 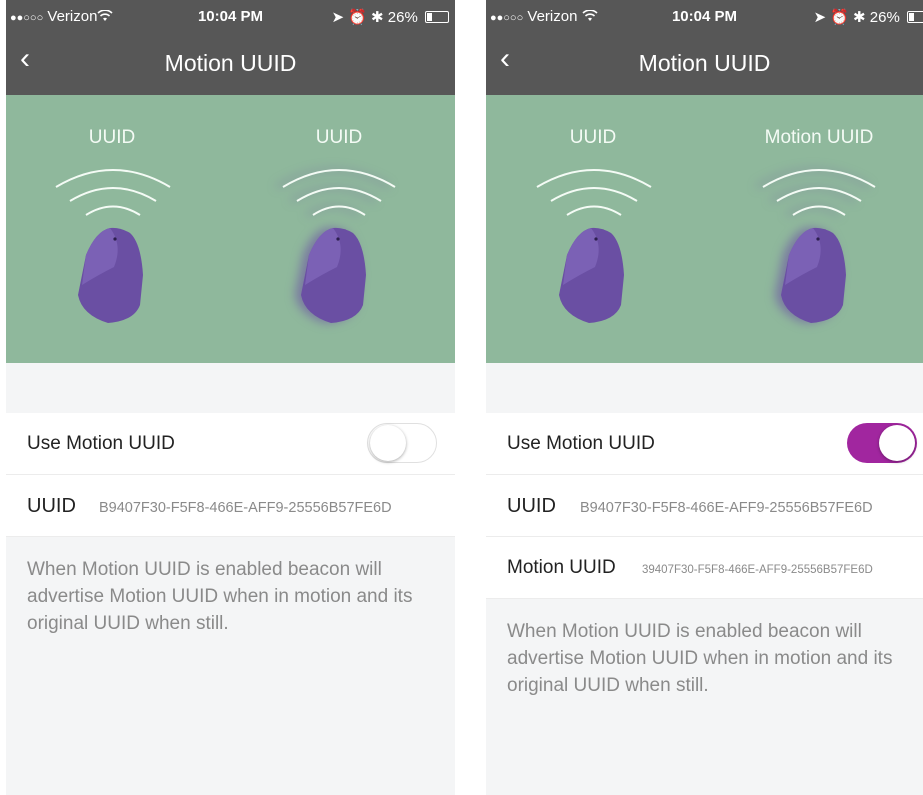 I want to click on motion-uuid-label: Motion UUID, so click(x=561, y=567).